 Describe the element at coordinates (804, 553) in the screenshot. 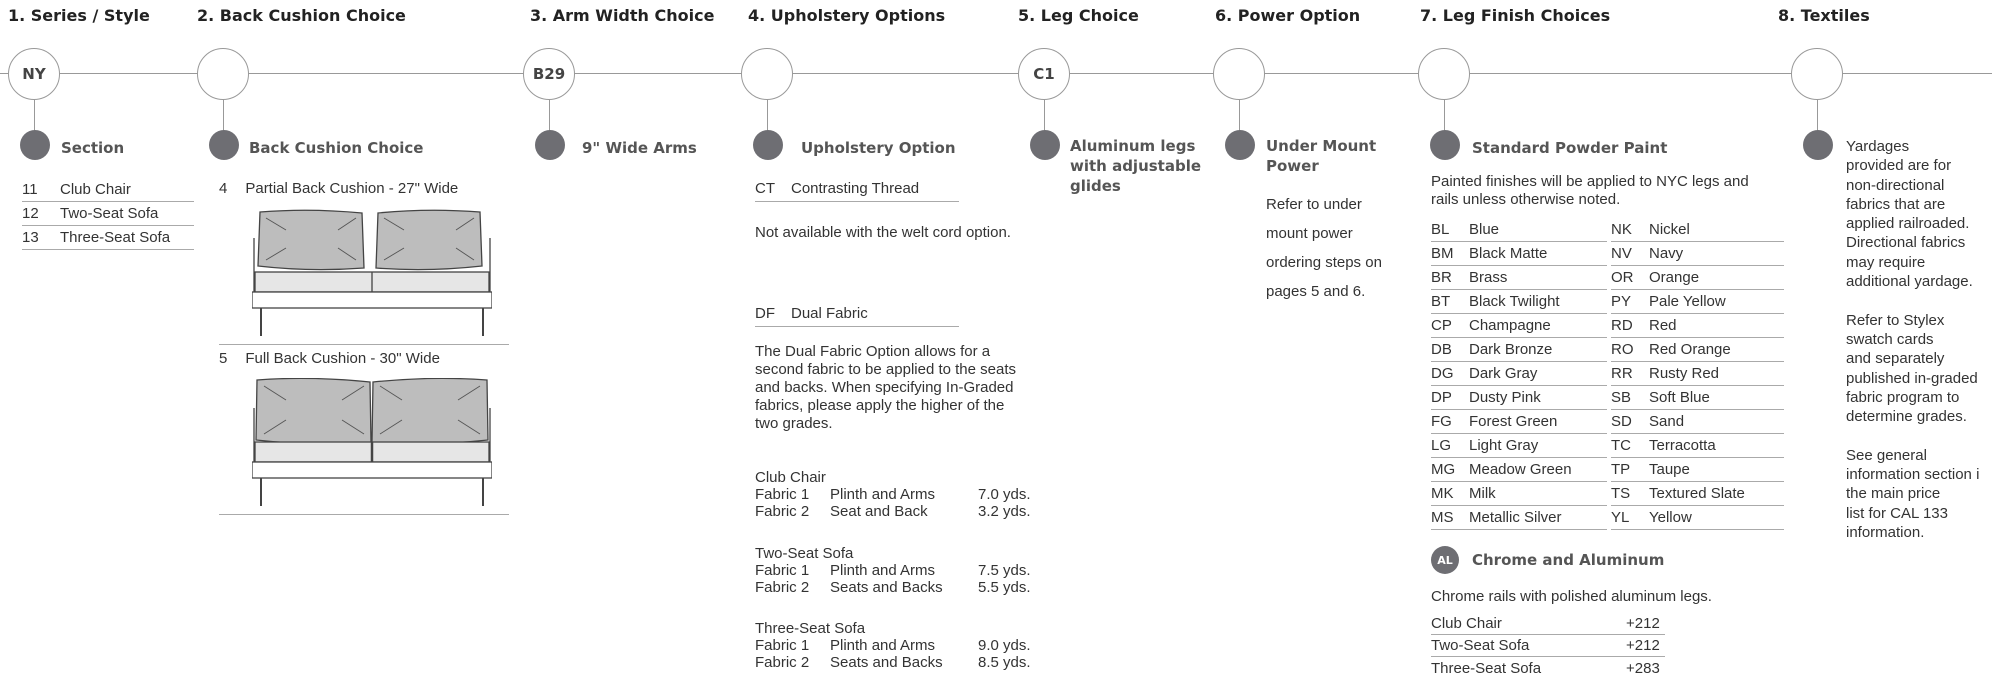

I see `yardage-group-title: Two-Seat Sofa` at that location.